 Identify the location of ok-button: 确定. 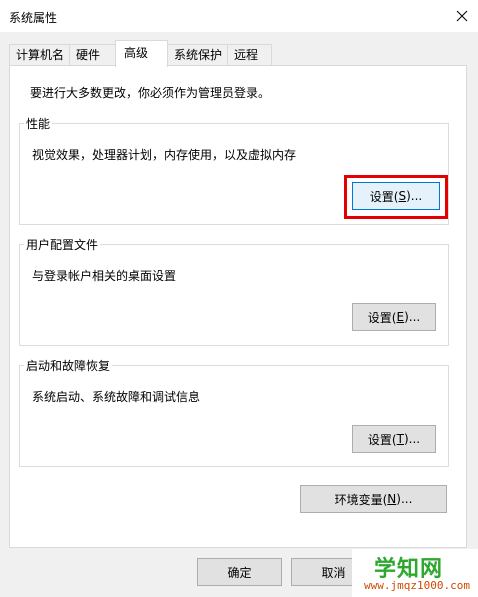
(239, 572).